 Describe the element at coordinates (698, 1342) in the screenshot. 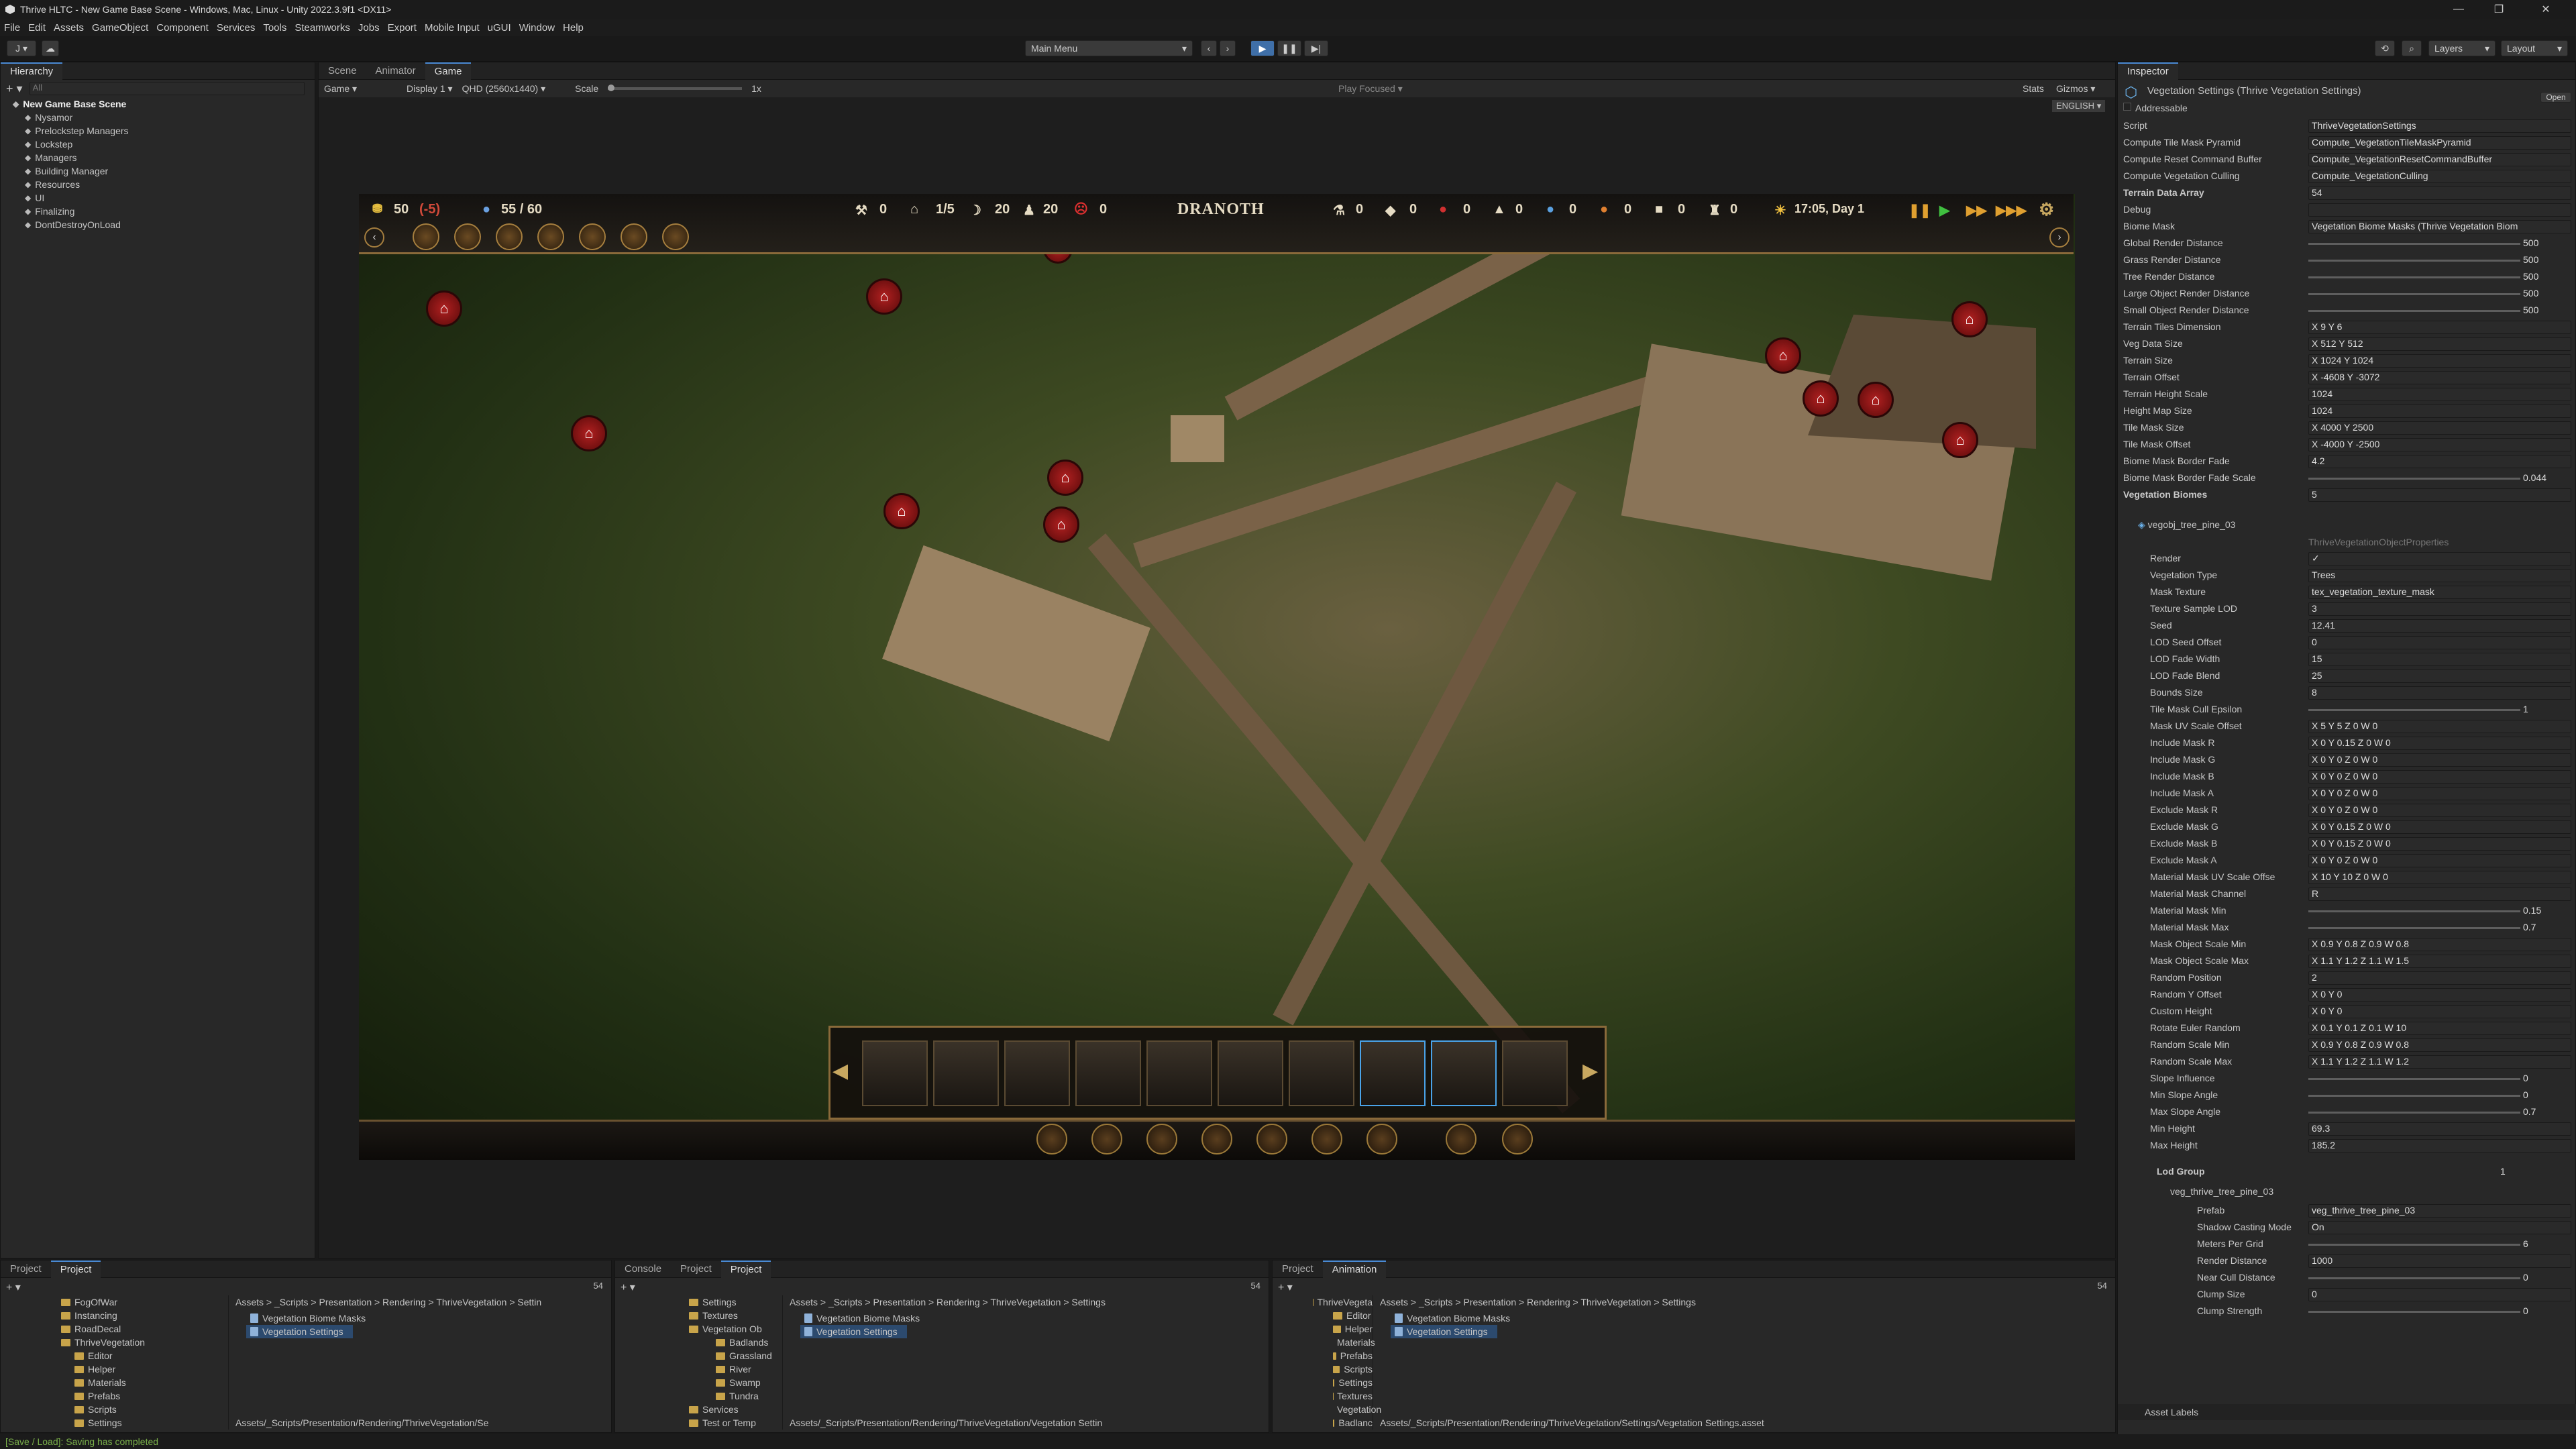

I see `folder-item: Badlands` at that location.